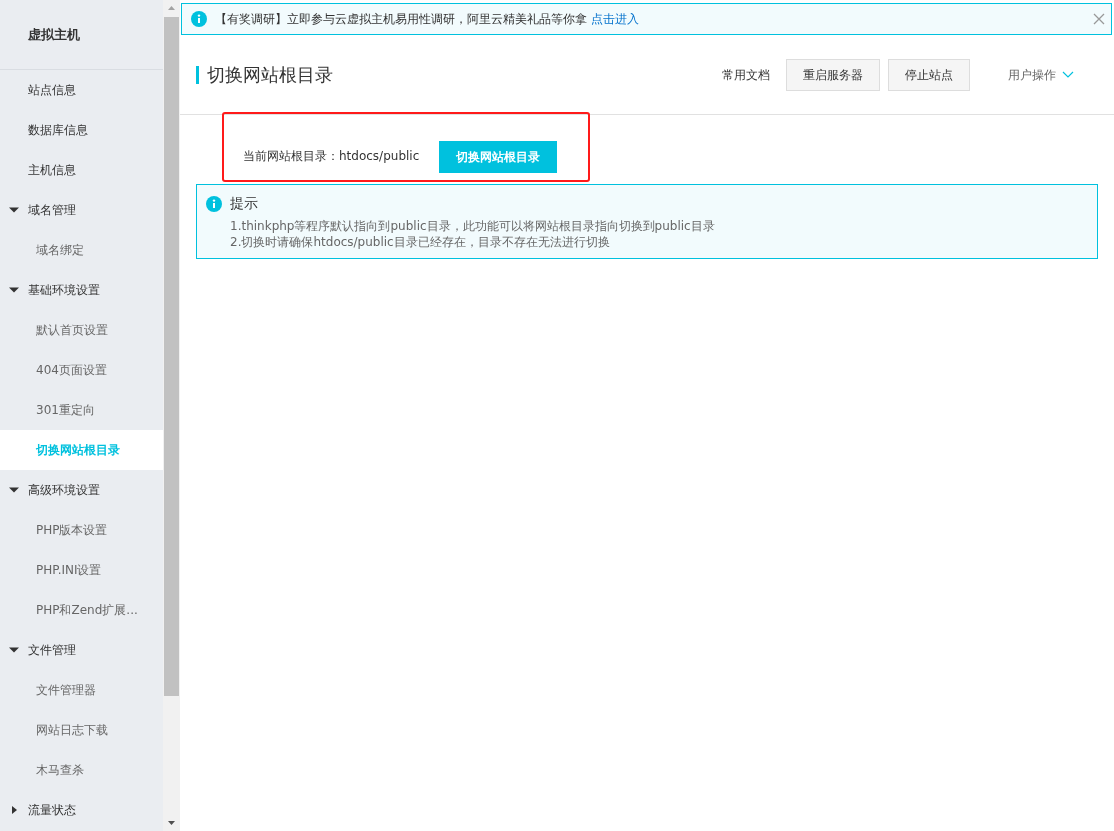 This screenshot has width=1114, height=831. Describe the element at coordinates (331, 156) in the screenshot. I see `root-dir-label: 当前网站根目录：htdocs/public` at that location.